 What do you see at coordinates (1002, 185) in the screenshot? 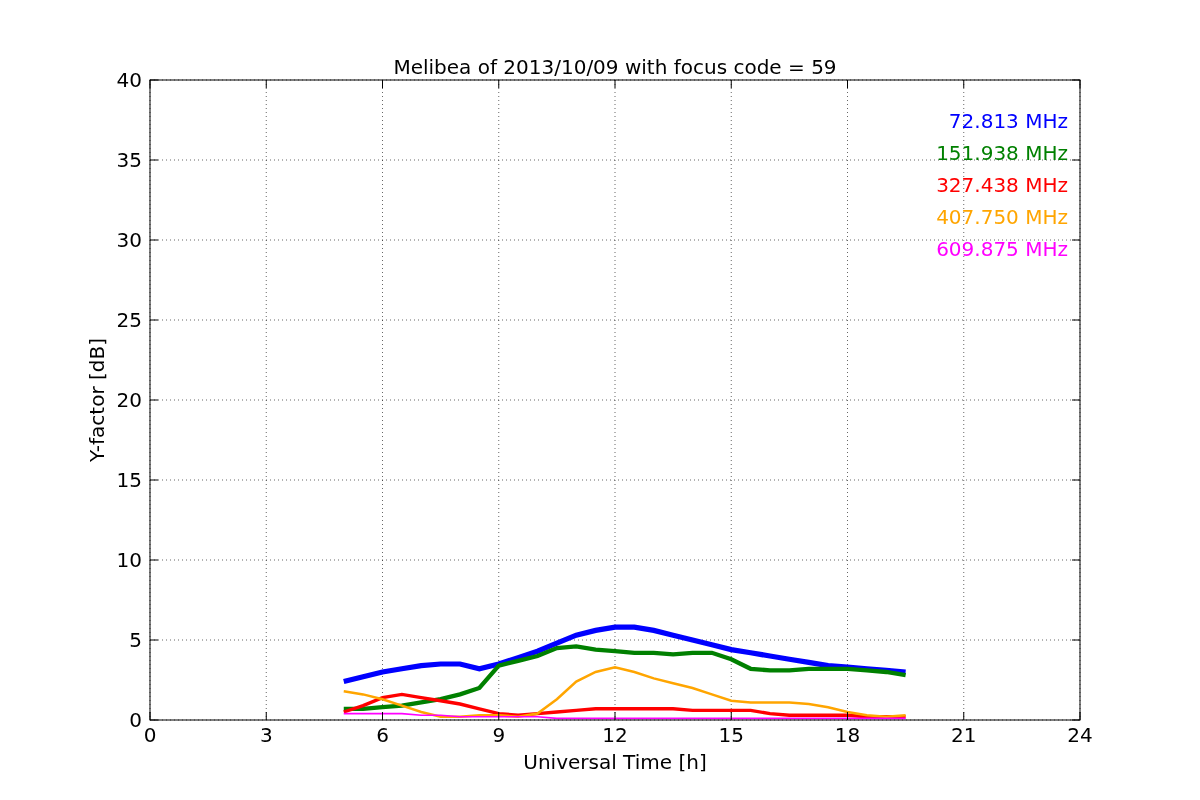
I see `legend-label: 327.438 MHz` at bounding box center [1002, 185].